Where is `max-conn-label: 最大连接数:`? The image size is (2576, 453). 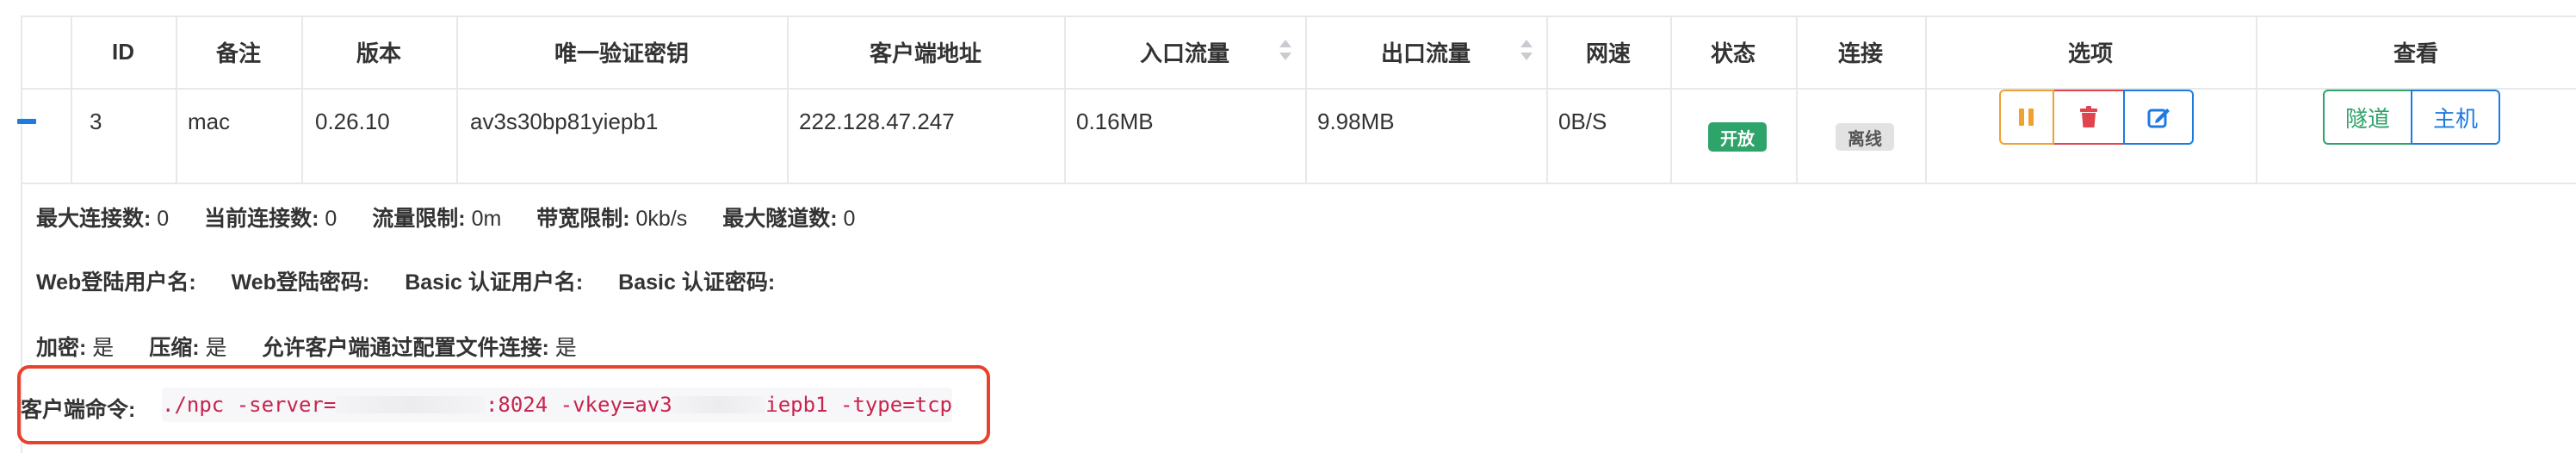
max-conn-label: 最大连接数: is located at coordinates (94, 219).